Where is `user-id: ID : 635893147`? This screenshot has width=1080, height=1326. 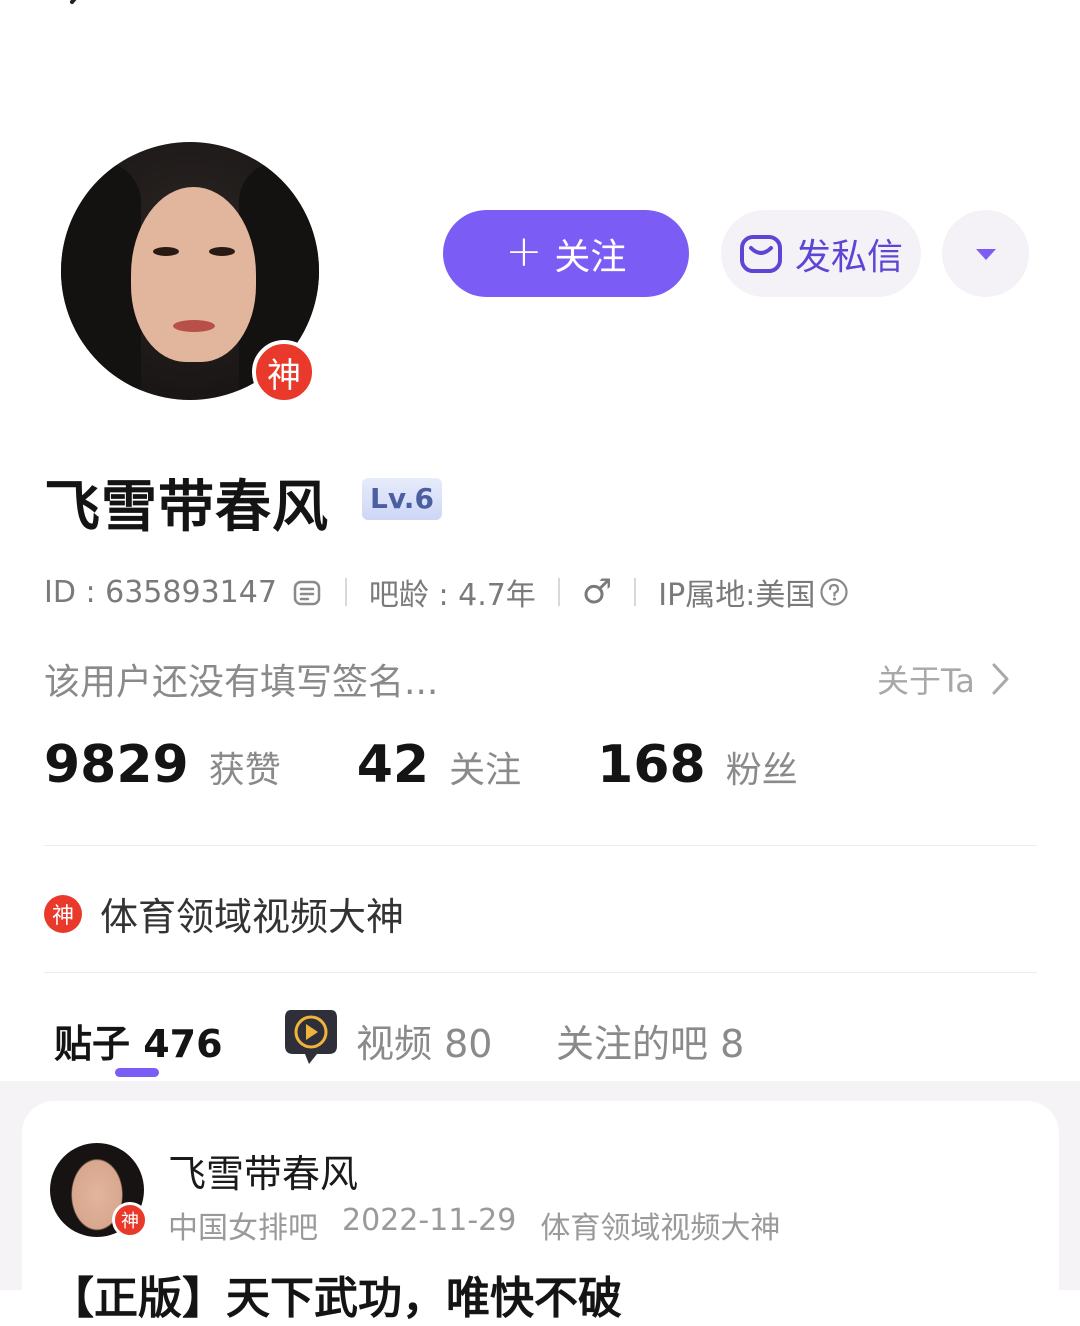
user-id: ID : 635893147 is located at coordinates (160, 592).